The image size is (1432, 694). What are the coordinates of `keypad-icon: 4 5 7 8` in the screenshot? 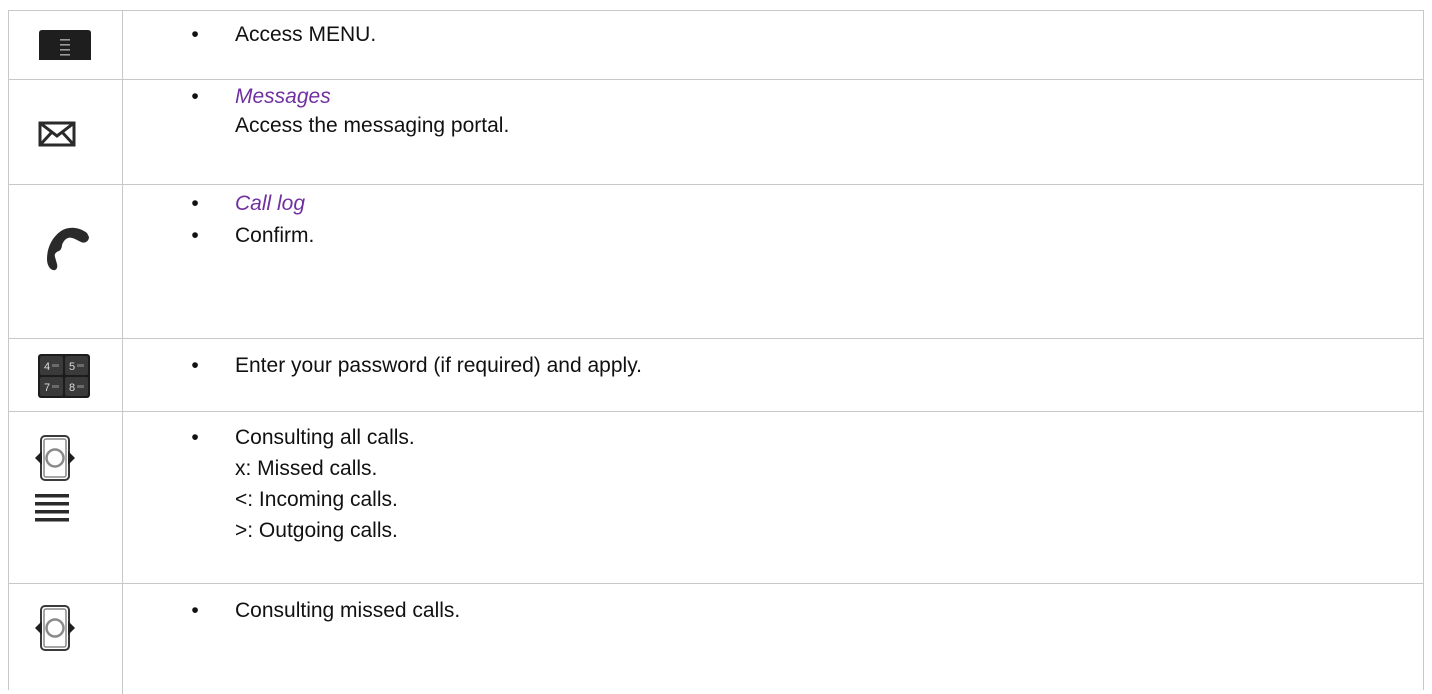 It's located at (64, 376).